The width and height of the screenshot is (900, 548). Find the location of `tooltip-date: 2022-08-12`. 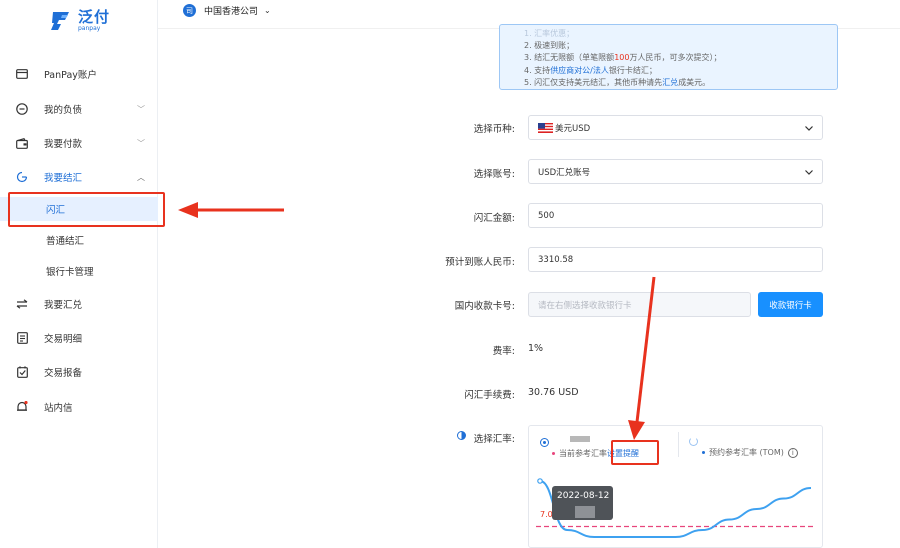

tooltip-date: 2022-08-12 is located at coordinates (583, 496).